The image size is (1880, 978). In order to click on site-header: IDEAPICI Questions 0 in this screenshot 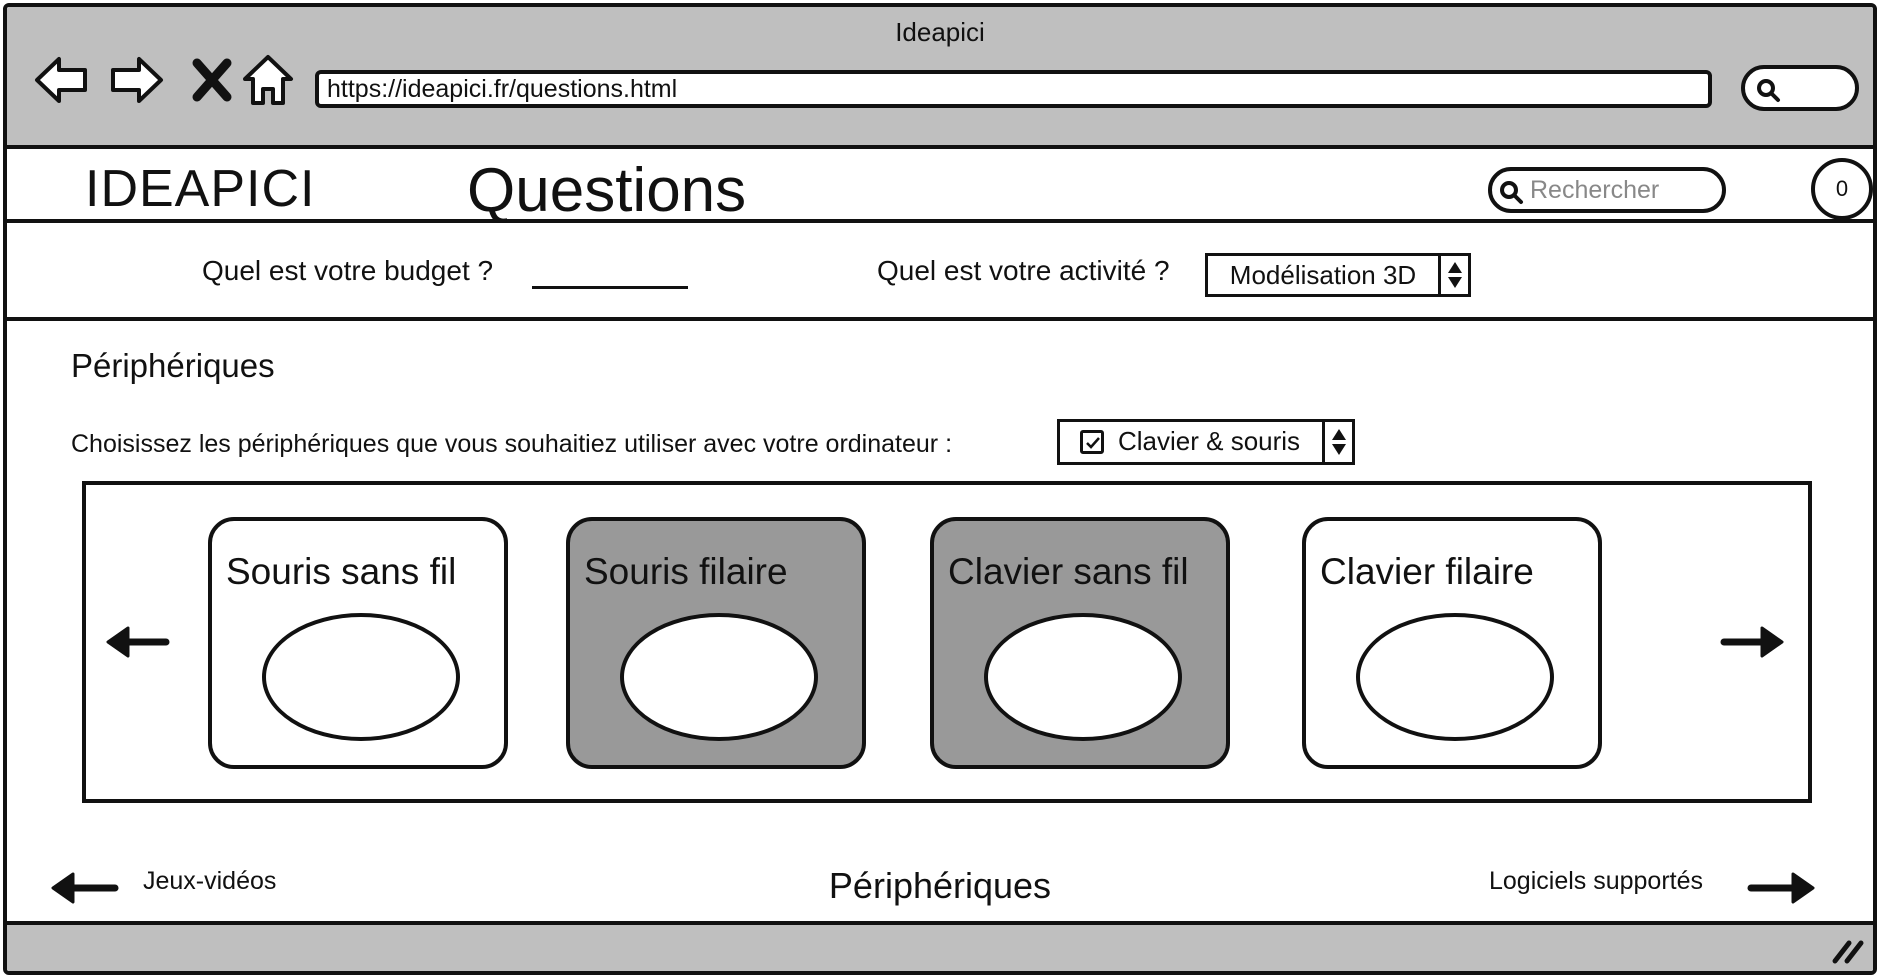, I will do `click(940, 187)`.